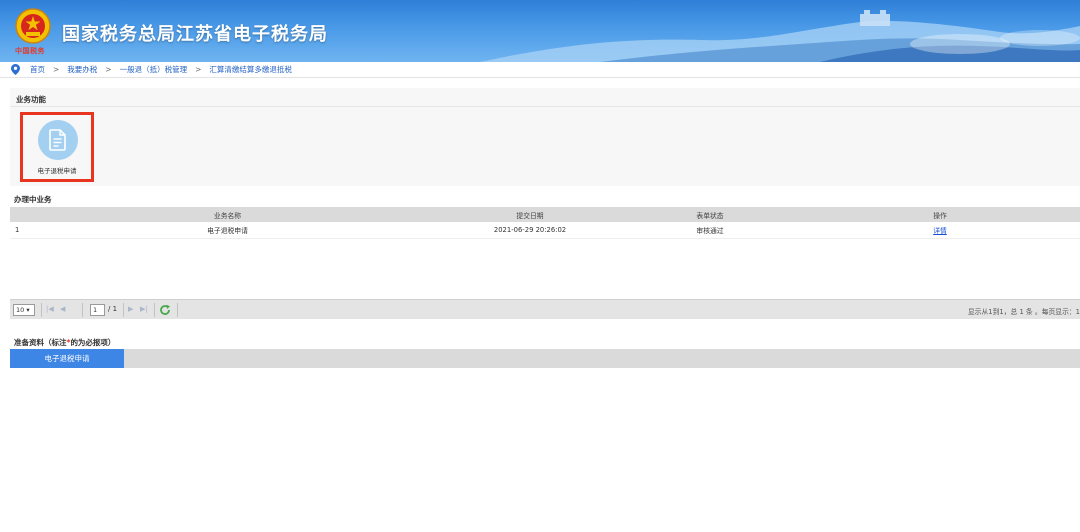  I want to click on column-header-name: 业务名称, so click(227, 215).